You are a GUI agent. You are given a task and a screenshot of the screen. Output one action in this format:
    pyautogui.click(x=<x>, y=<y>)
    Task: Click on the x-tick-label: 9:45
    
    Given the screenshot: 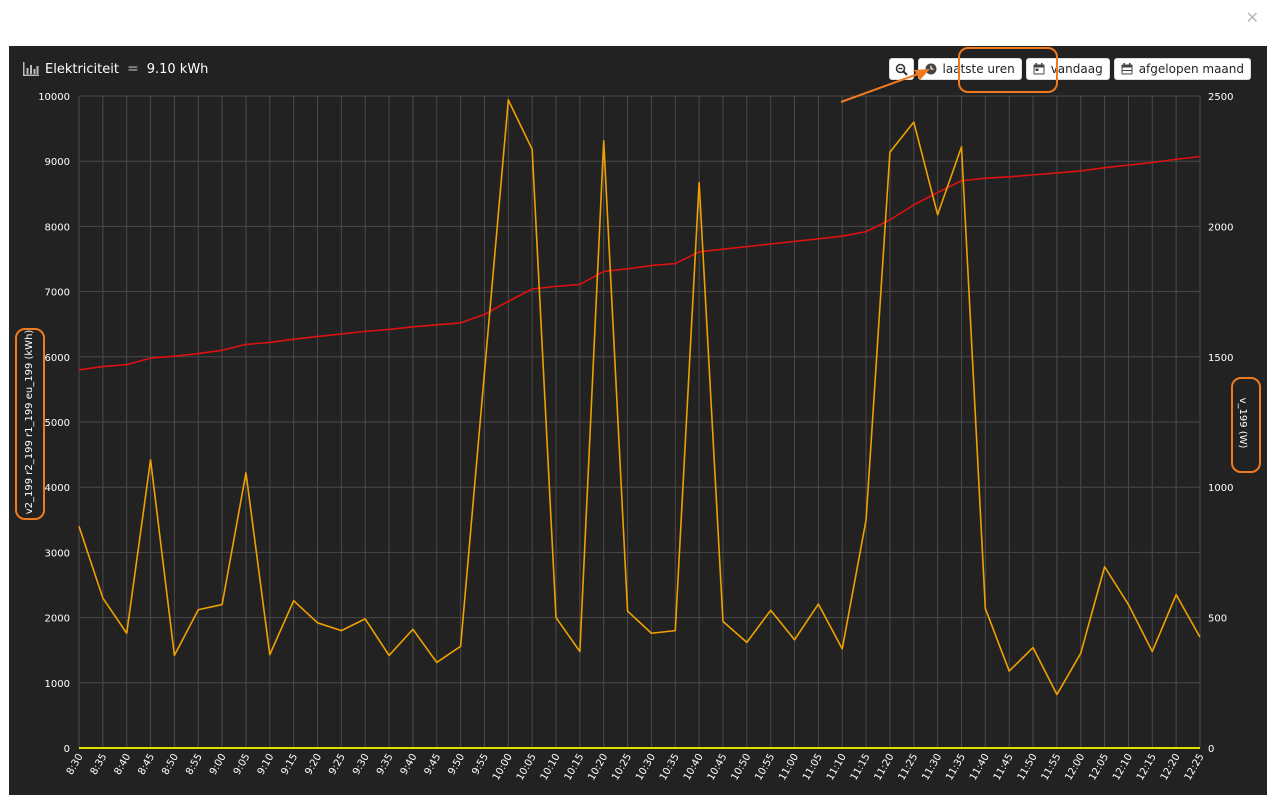 What is the action you would take?
    pyautogui.click(x=433, y=764)
    